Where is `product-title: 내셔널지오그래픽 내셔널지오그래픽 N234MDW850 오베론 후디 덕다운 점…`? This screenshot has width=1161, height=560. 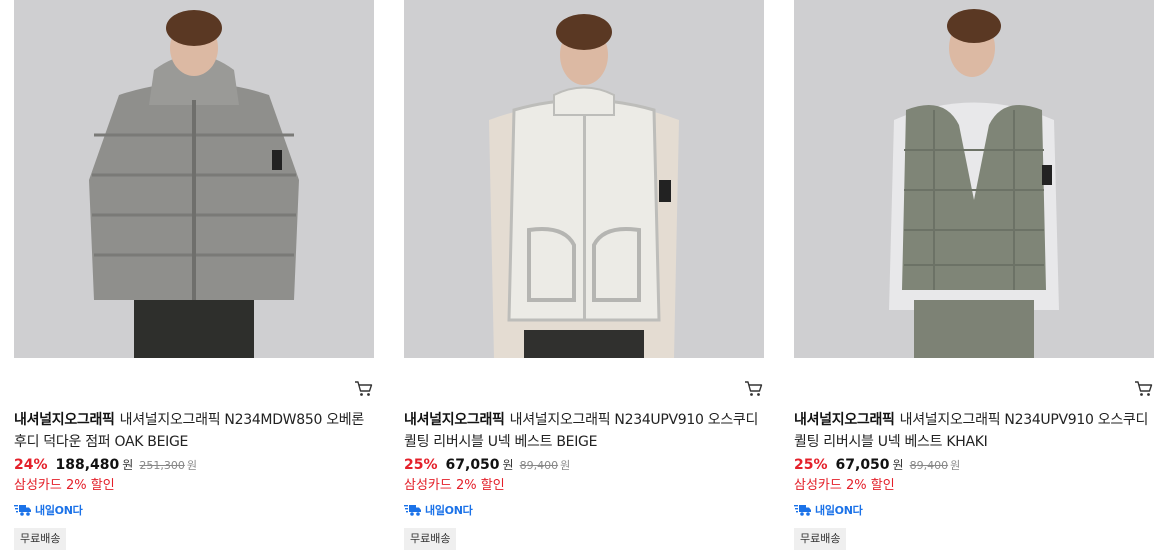
product-title: 내셔널지오그래픽 내셔널지오그래픽 N234MDW850 오베론 후디 덕다운 점… is located at coordinates (194, 431).